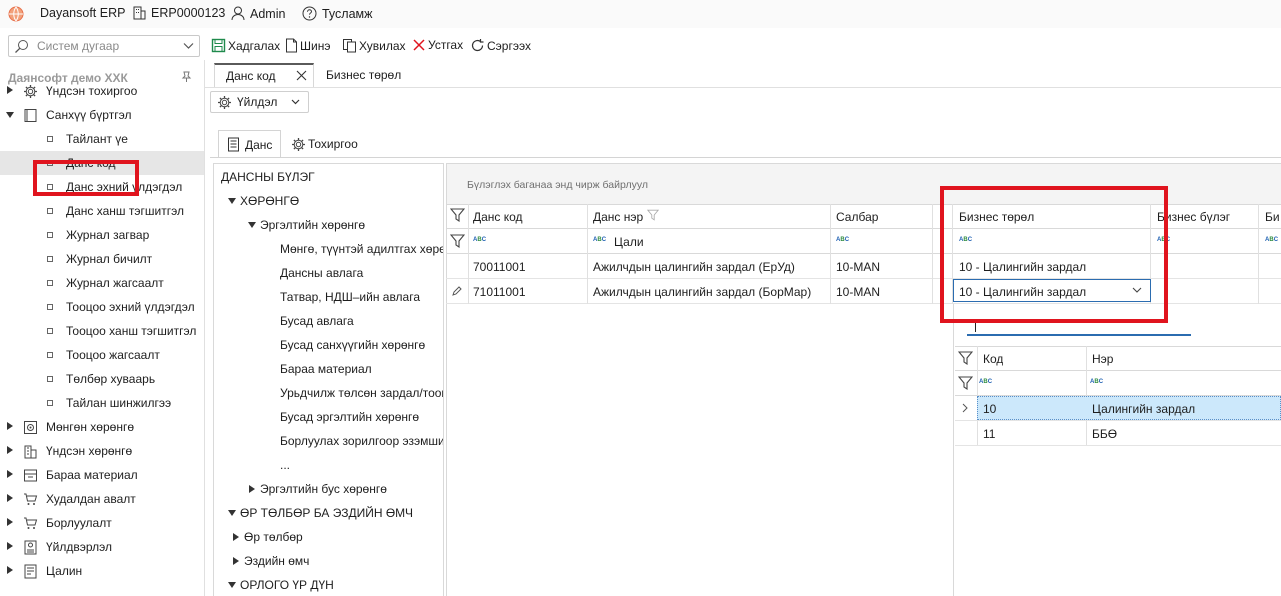  I want to click on tree-node: Татвар, НДШ–ийн авлага, so click(350, 297).